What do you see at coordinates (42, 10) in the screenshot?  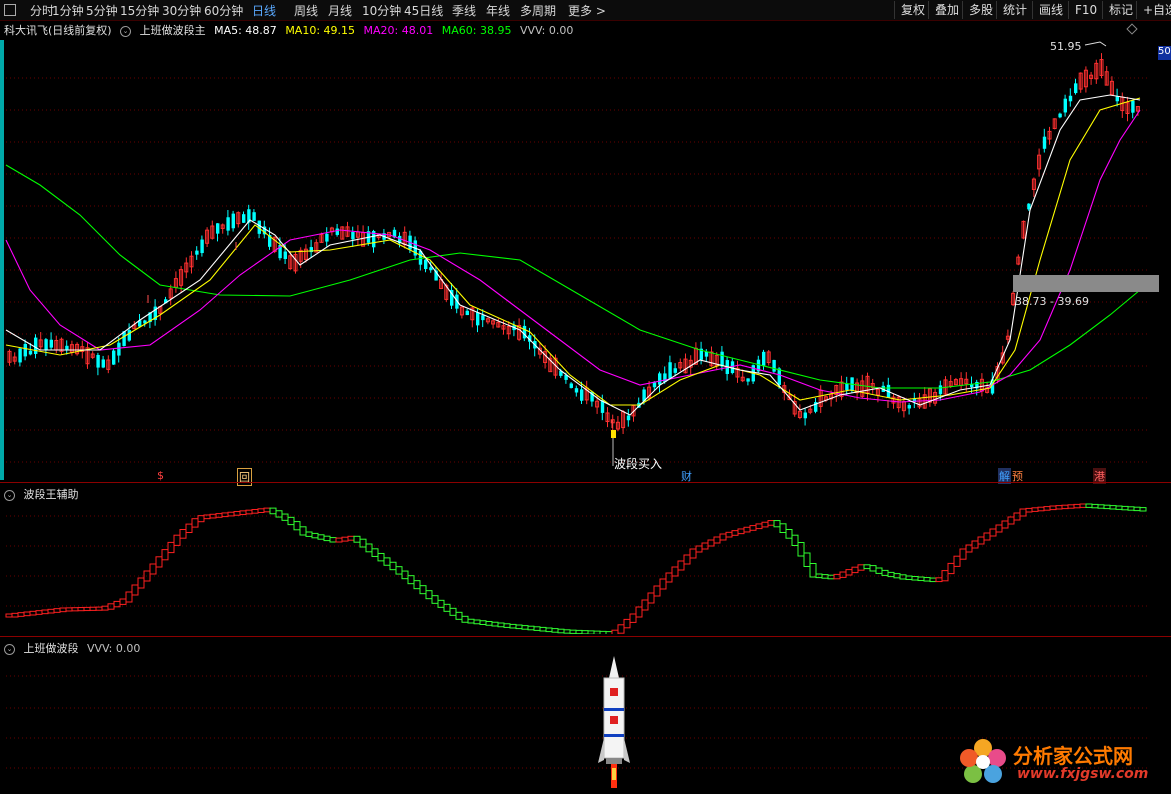 I see `period-tab: 分时` at bounding box center [42, 10].